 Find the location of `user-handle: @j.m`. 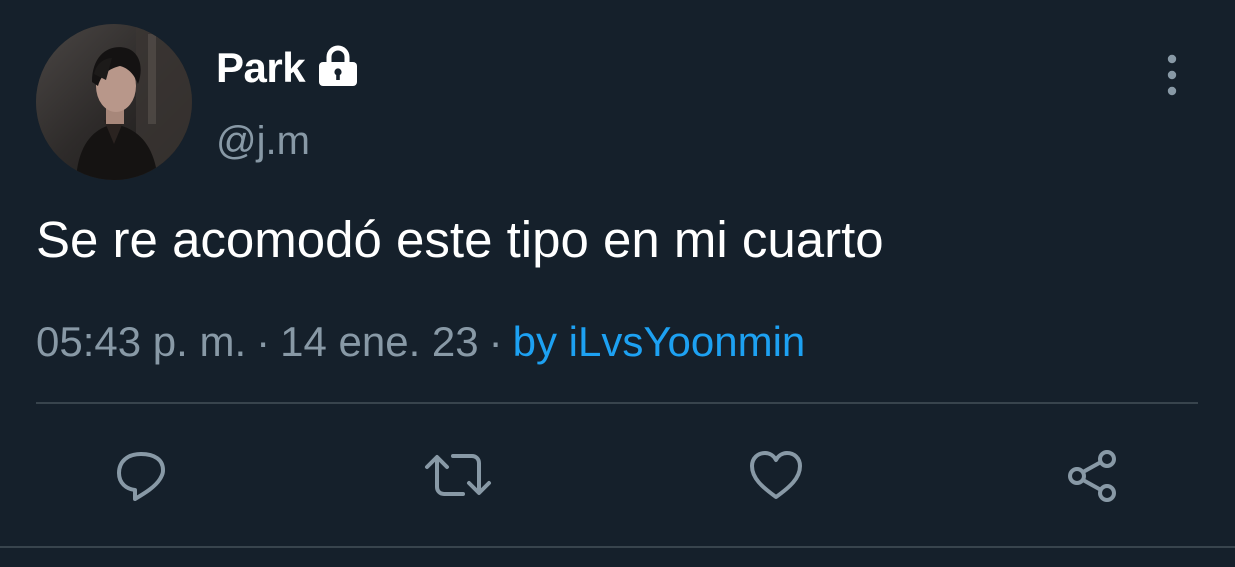

user-handle: @j.m is located at coordinates (263, 141).